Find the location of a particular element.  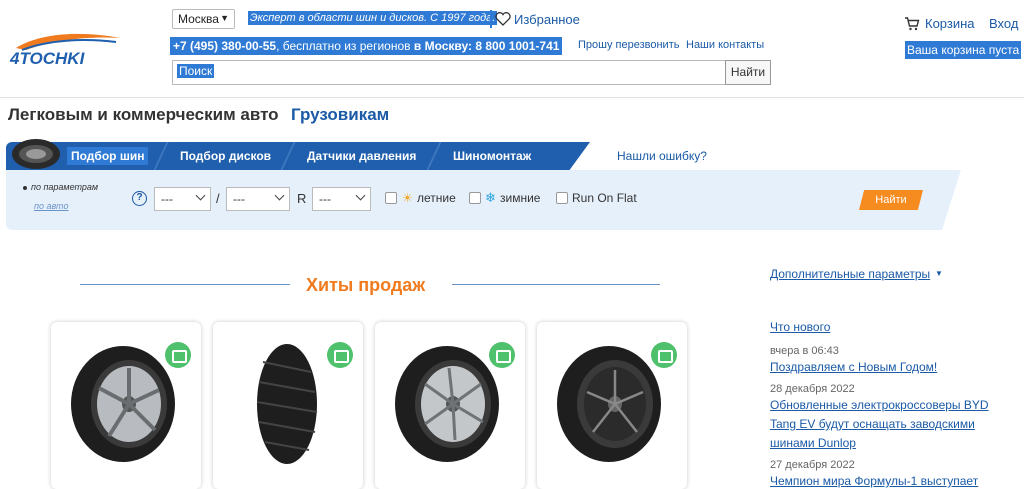

phone-tail: в Москву: 8 800 1001-741 is located at coordinates (486, 46).